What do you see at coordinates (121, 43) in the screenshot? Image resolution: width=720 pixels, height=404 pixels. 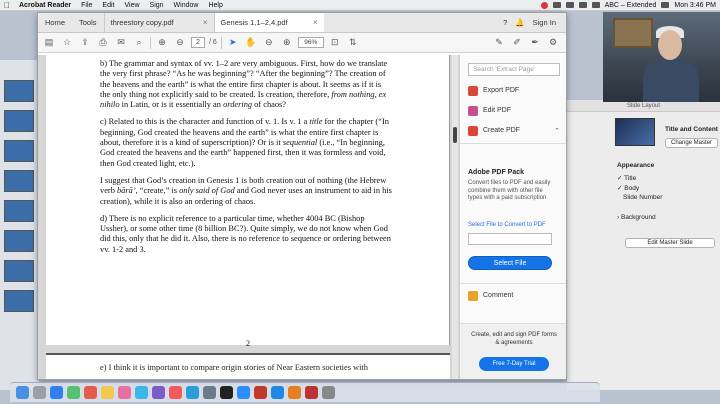 I see `email-icon: ✉` at bounding box center [121, 43].